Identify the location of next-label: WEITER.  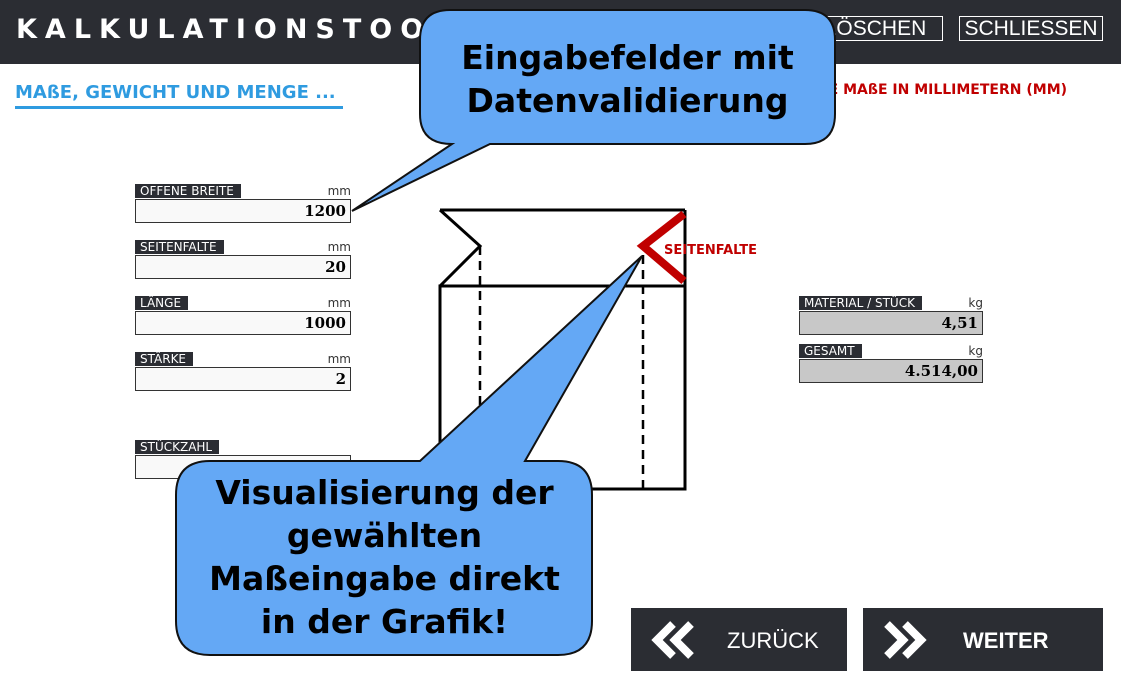
(1006, 640).